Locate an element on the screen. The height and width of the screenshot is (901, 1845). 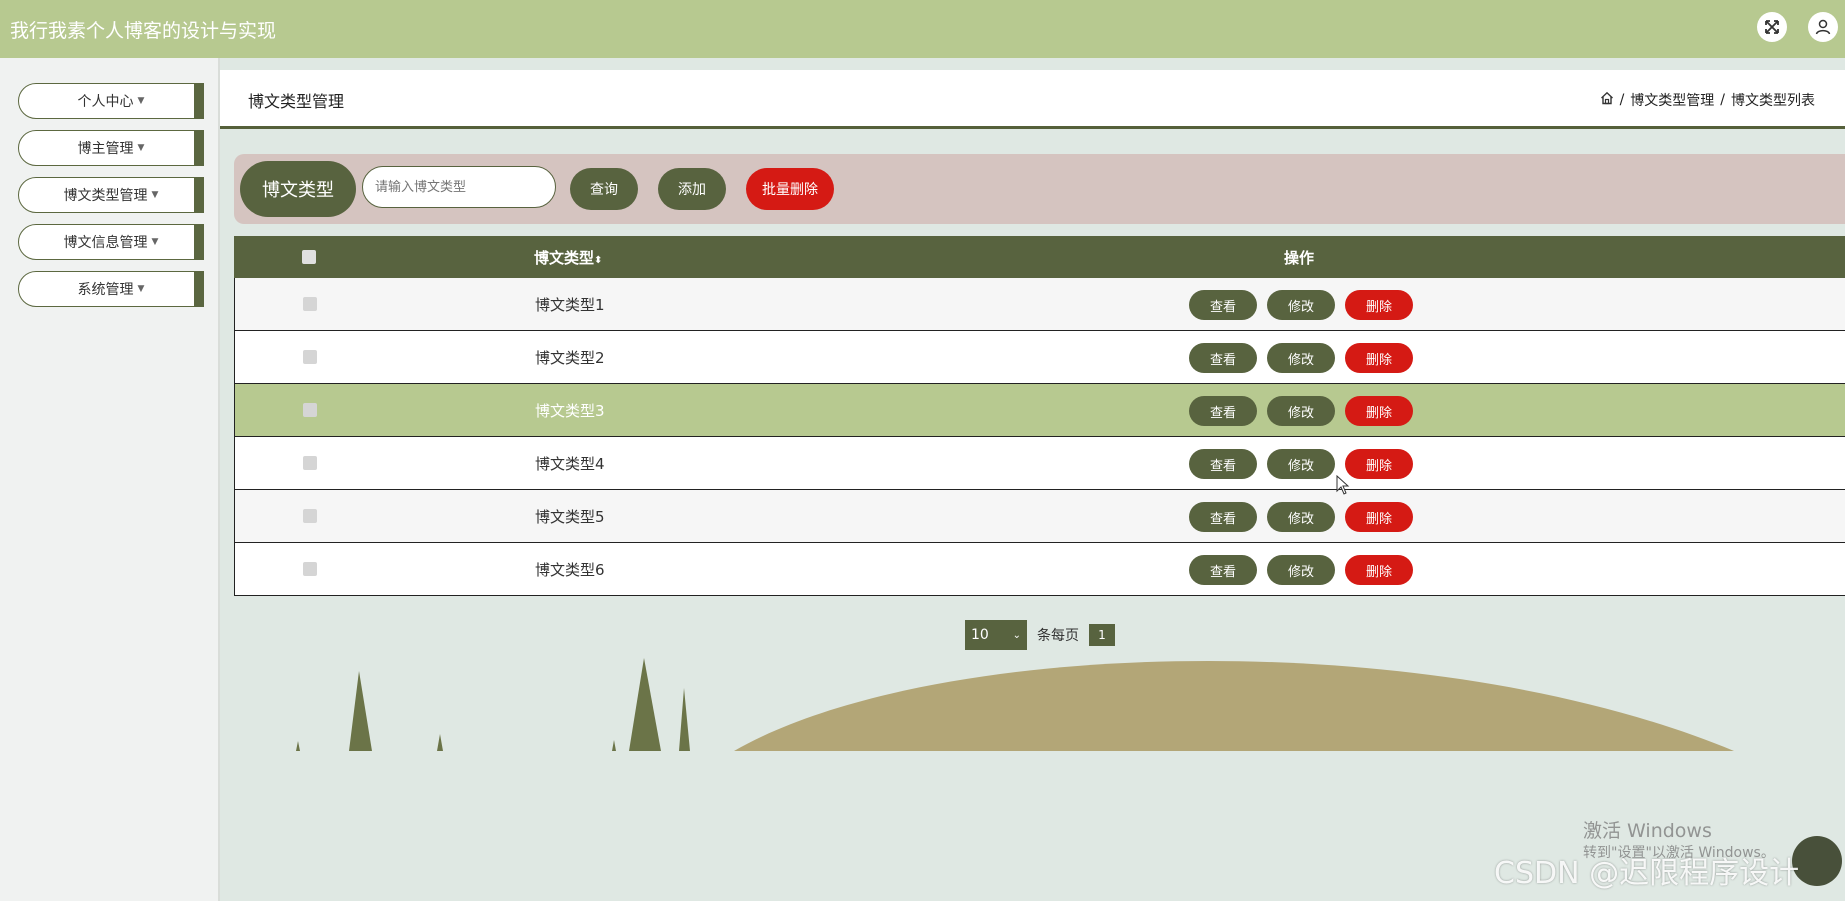
search-bar: 博文类型 查询 添加 批量删除 is located at coordinates (1039, 189).